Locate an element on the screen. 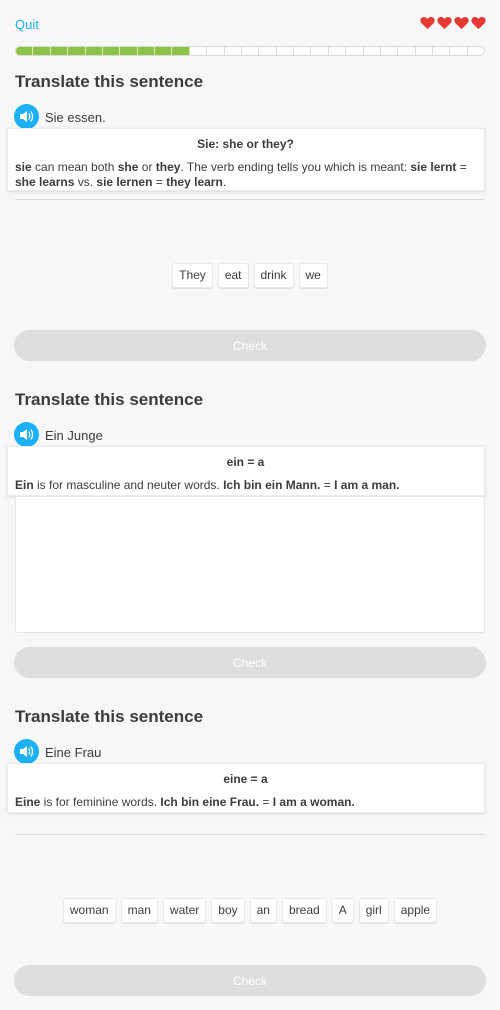 Image resolution: width=500 pixels, height=1010 pixels. word-tile: we is located at coordinates (313, 275).